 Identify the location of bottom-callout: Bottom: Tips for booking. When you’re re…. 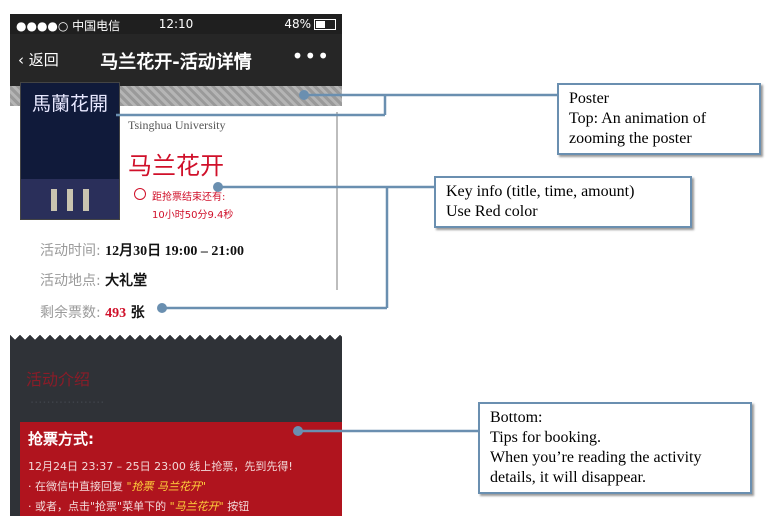
(615, 448).